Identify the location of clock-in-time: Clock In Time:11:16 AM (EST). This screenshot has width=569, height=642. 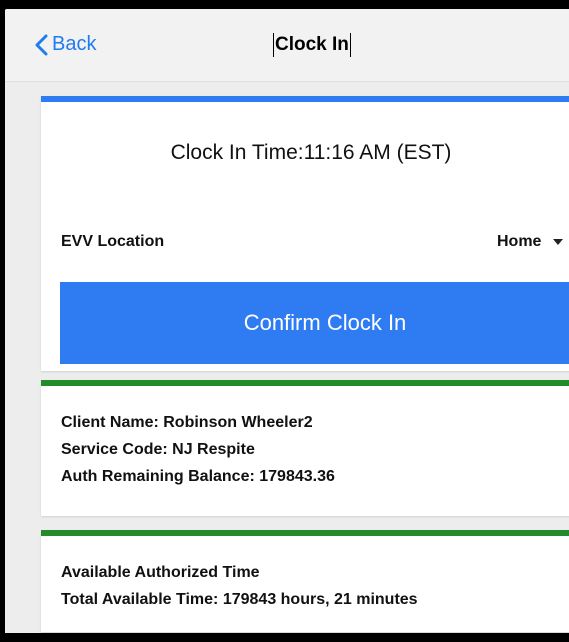
(311, 152).